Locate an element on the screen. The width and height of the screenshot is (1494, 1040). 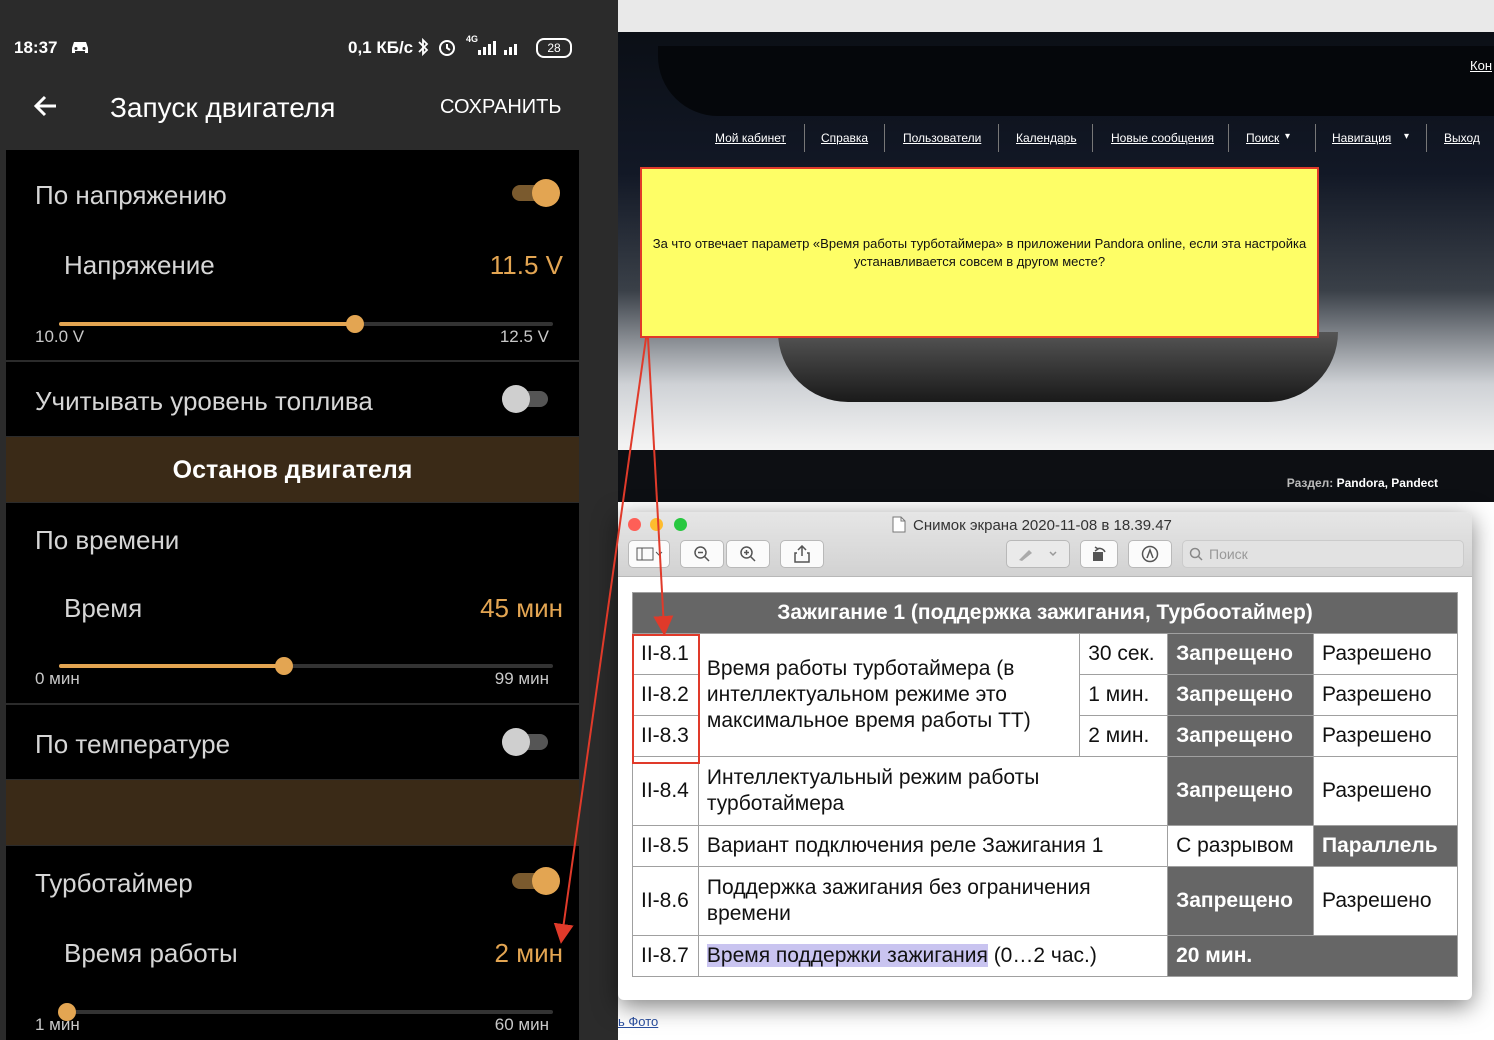
arrow-to-table is located at coordinates (660, 486).